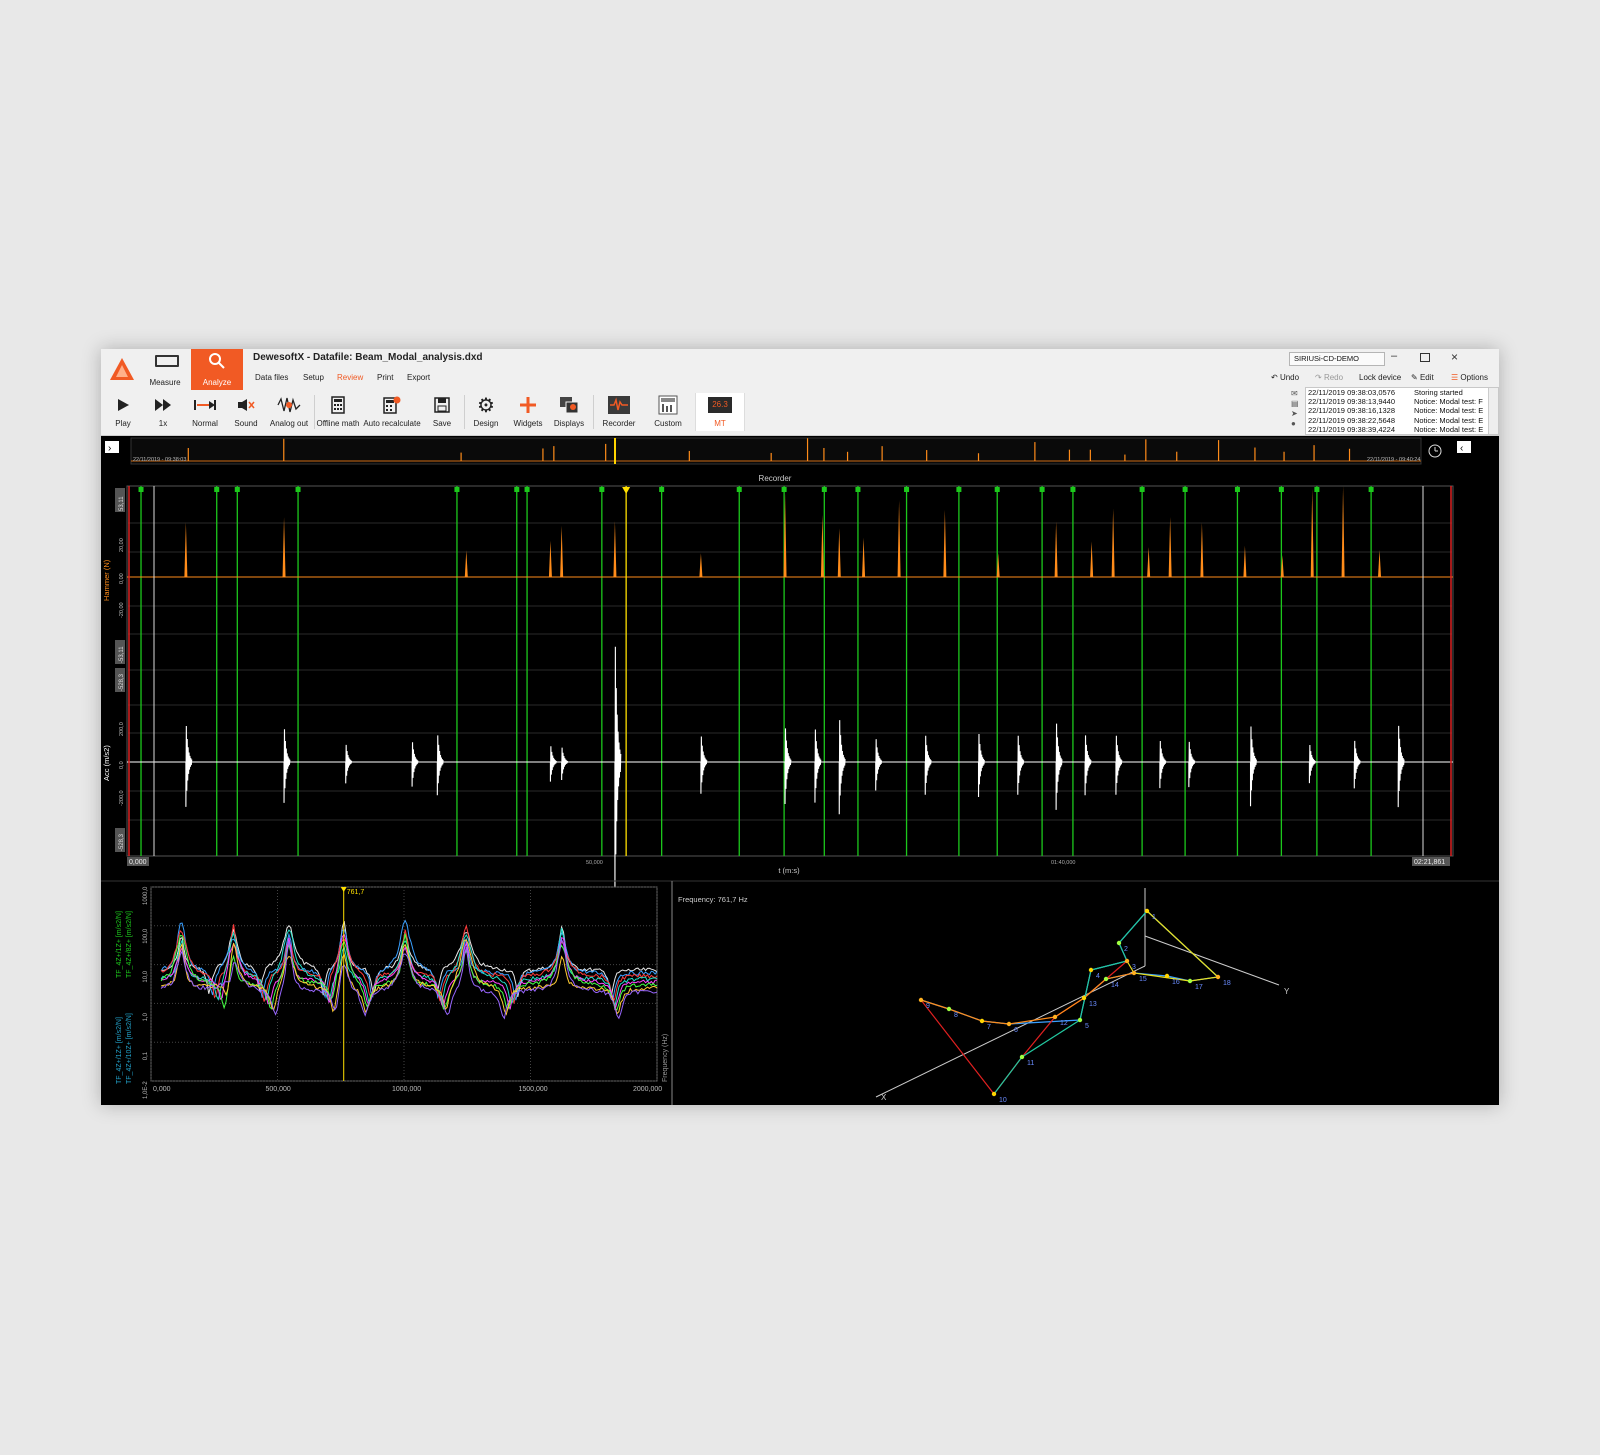 This screenshot has width=1600, height=1455. What do you see at coordinates (122, 798) in the screenshot?
I see `acc-tick: -200,0` at bounding box center [122, 798].